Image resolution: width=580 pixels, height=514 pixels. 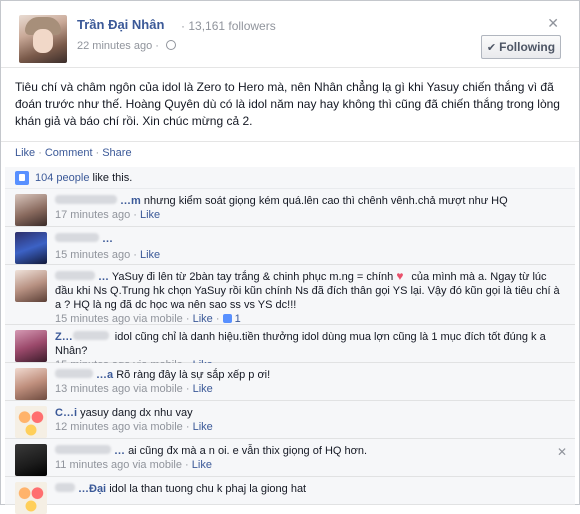 I want to click on comment-meta: 15 minutes ago via mobile · Like · 1, so click(x=148, y=319).